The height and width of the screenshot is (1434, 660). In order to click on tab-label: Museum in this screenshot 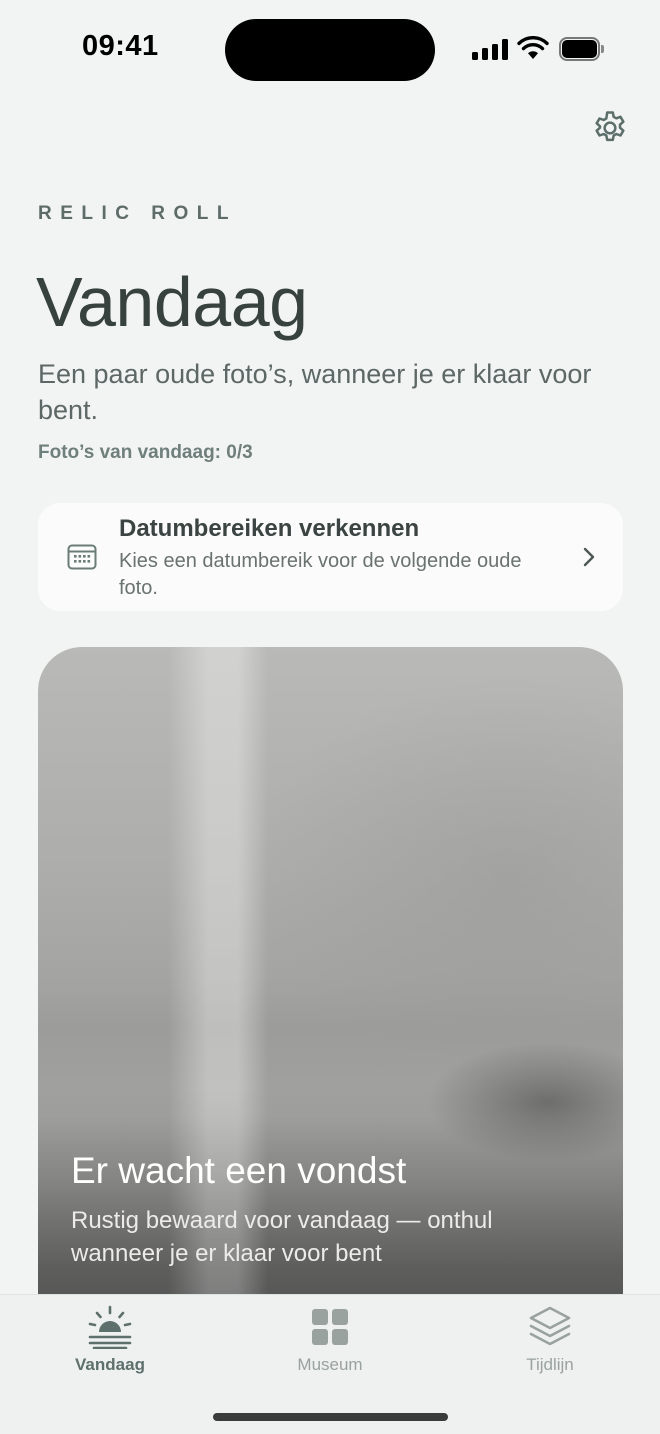, I will do `click(330, 1364)`.